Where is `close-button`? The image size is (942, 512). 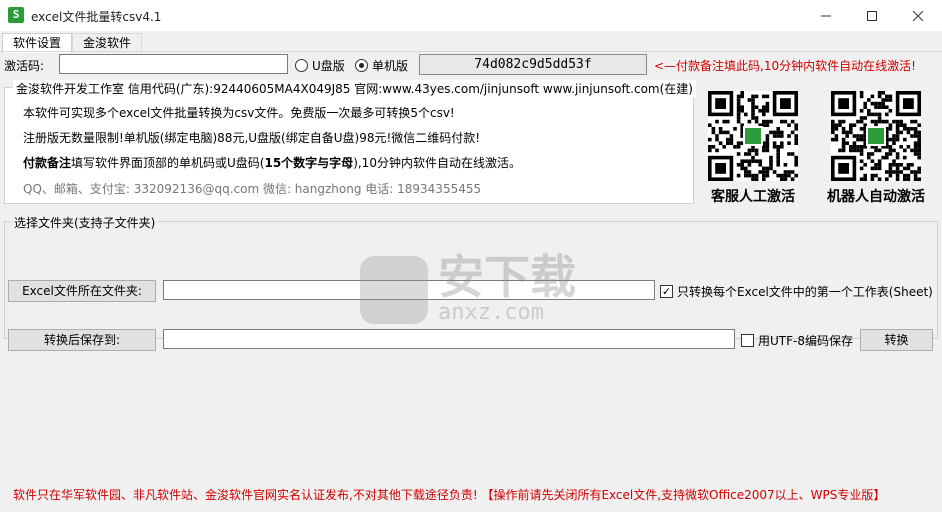
close-button is located at coordinates (918, 15).